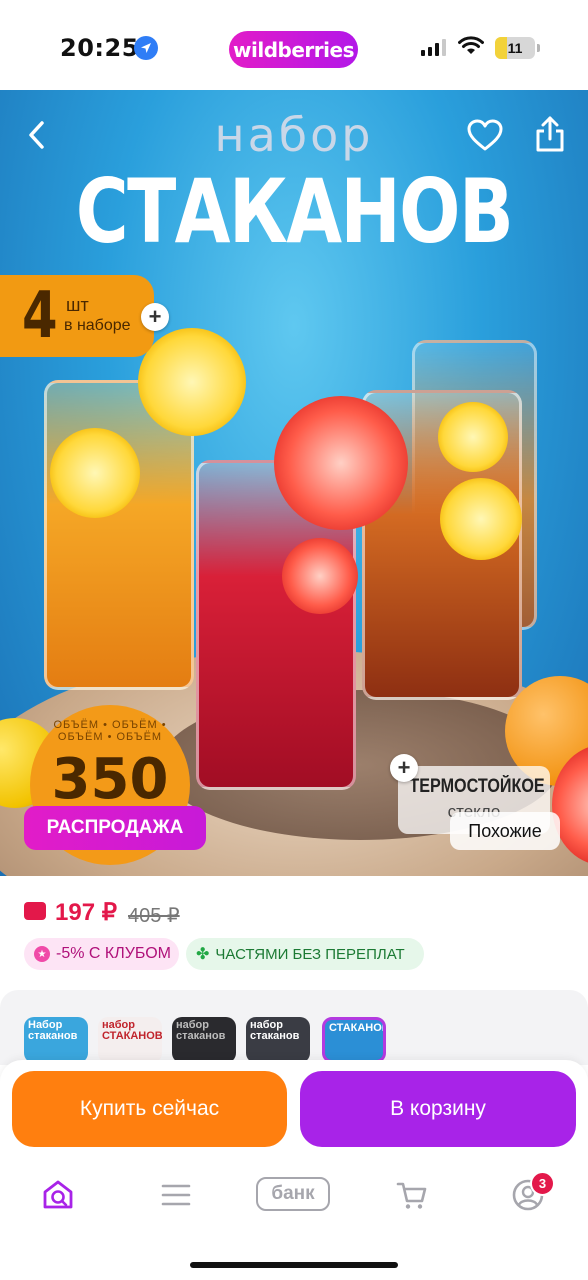 Image resolution: width=588 pixels, height=1280 pixels. I want to click on battery-level: 11, so click(515, 48).